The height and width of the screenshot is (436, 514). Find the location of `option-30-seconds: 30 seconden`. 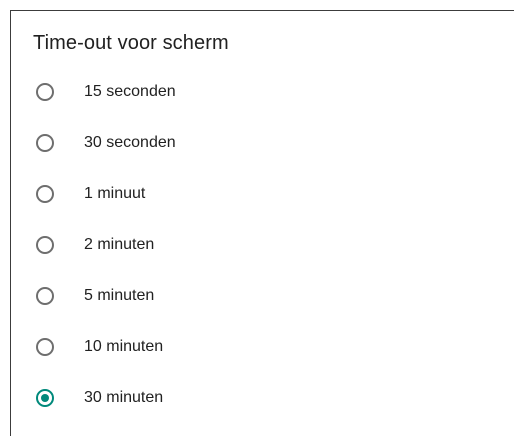

option-30-seconds: 30 seconden is located at coordinates (262, 143).